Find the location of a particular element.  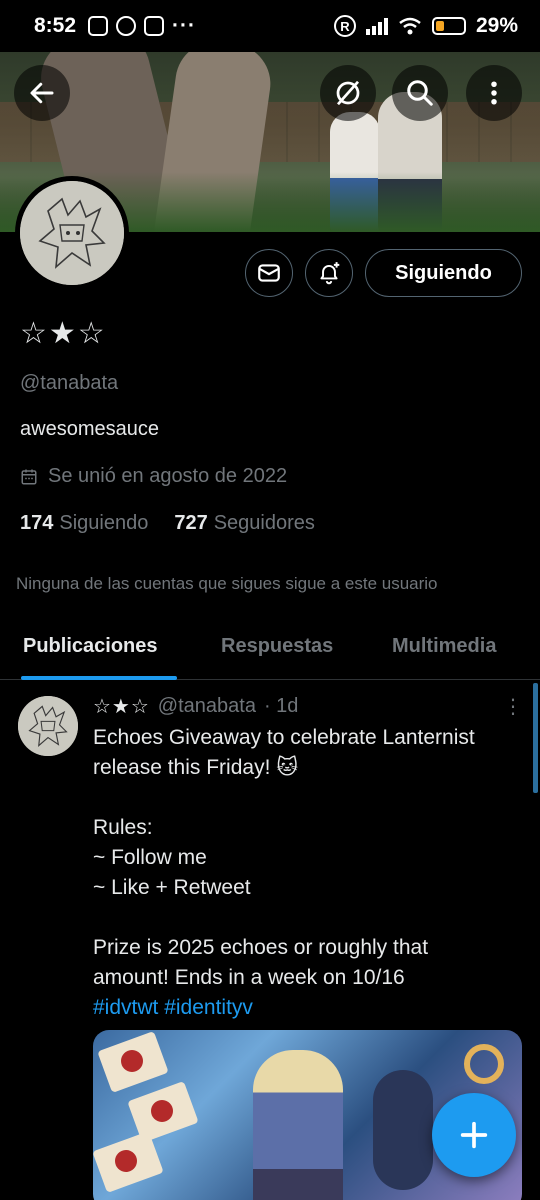

plus-icon is located at coordinates (474, 1135).